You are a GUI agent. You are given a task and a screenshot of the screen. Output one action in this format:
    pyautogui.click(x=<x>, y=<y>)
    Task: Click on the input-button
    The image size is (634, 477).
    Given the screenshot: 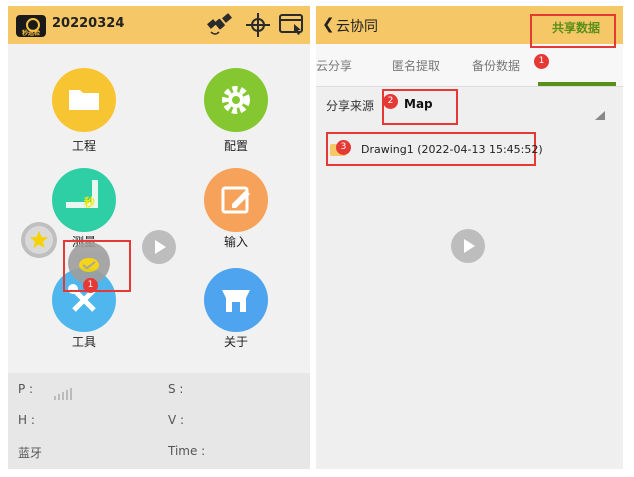 What is the action you would take?
    pyautogui.click(x=236, y=200)
    